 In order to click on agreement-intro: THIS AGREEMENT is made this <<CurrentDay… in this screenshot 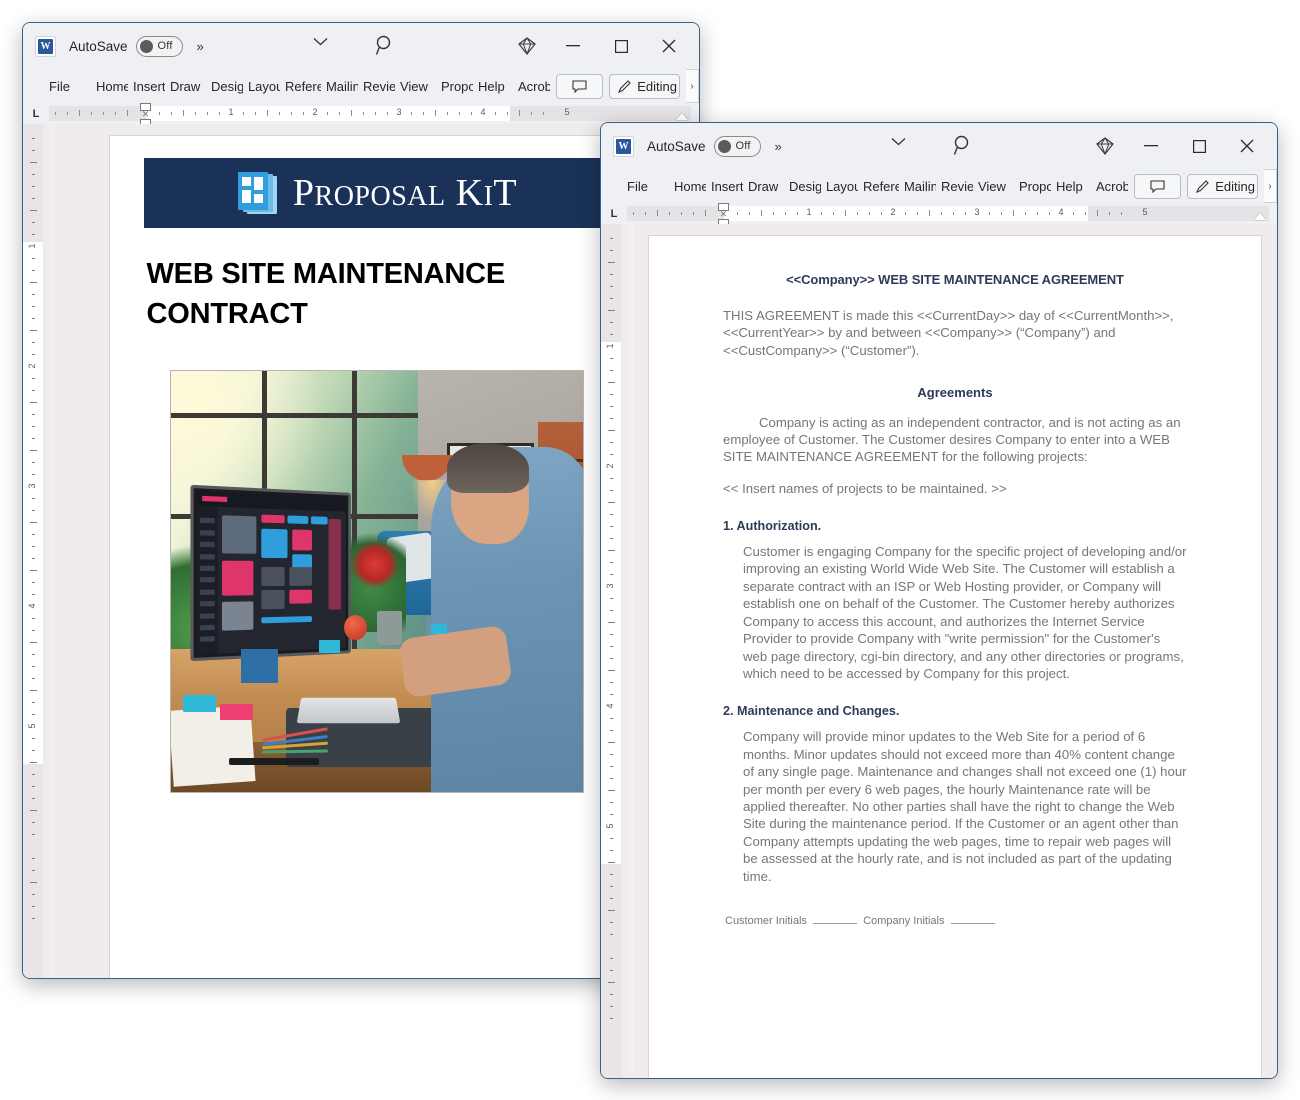, I will do `click(948, 333)`.